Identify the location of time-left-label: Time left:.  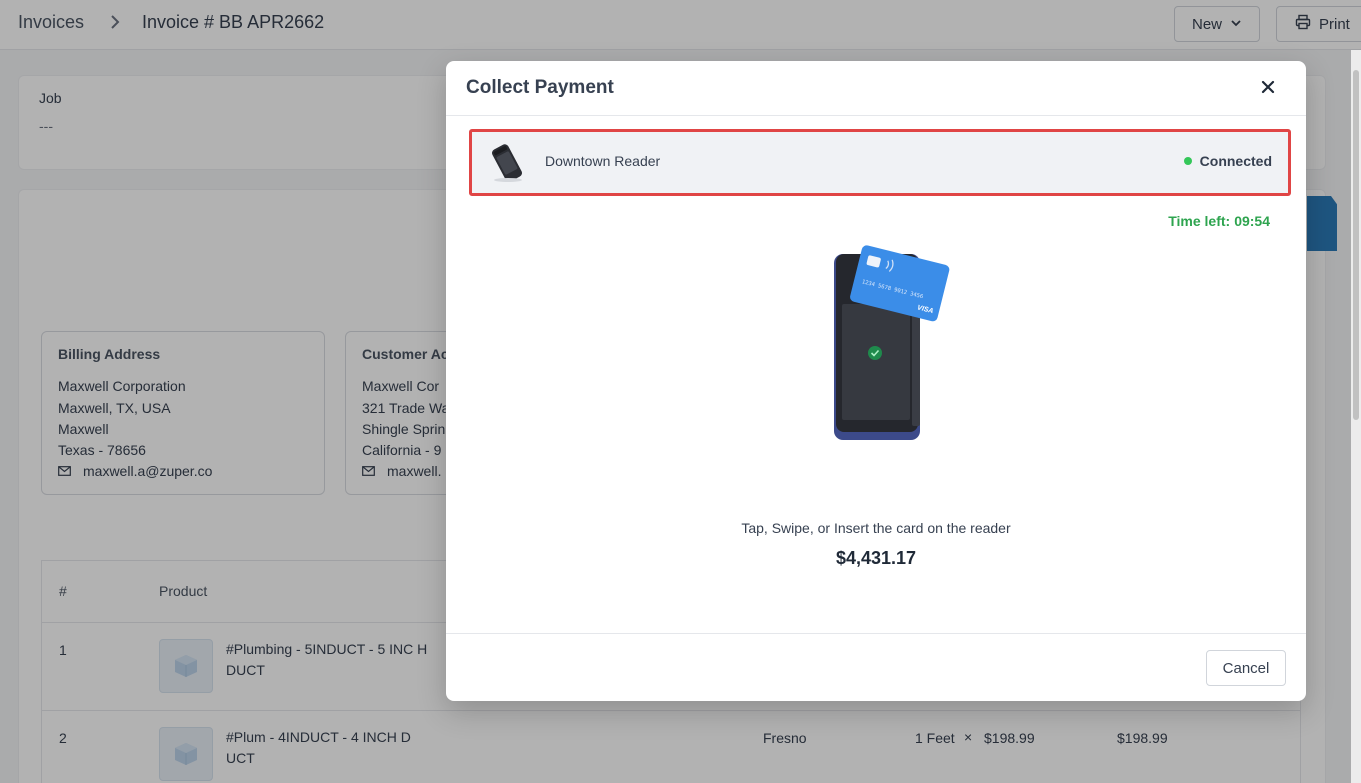
(1199, 221).